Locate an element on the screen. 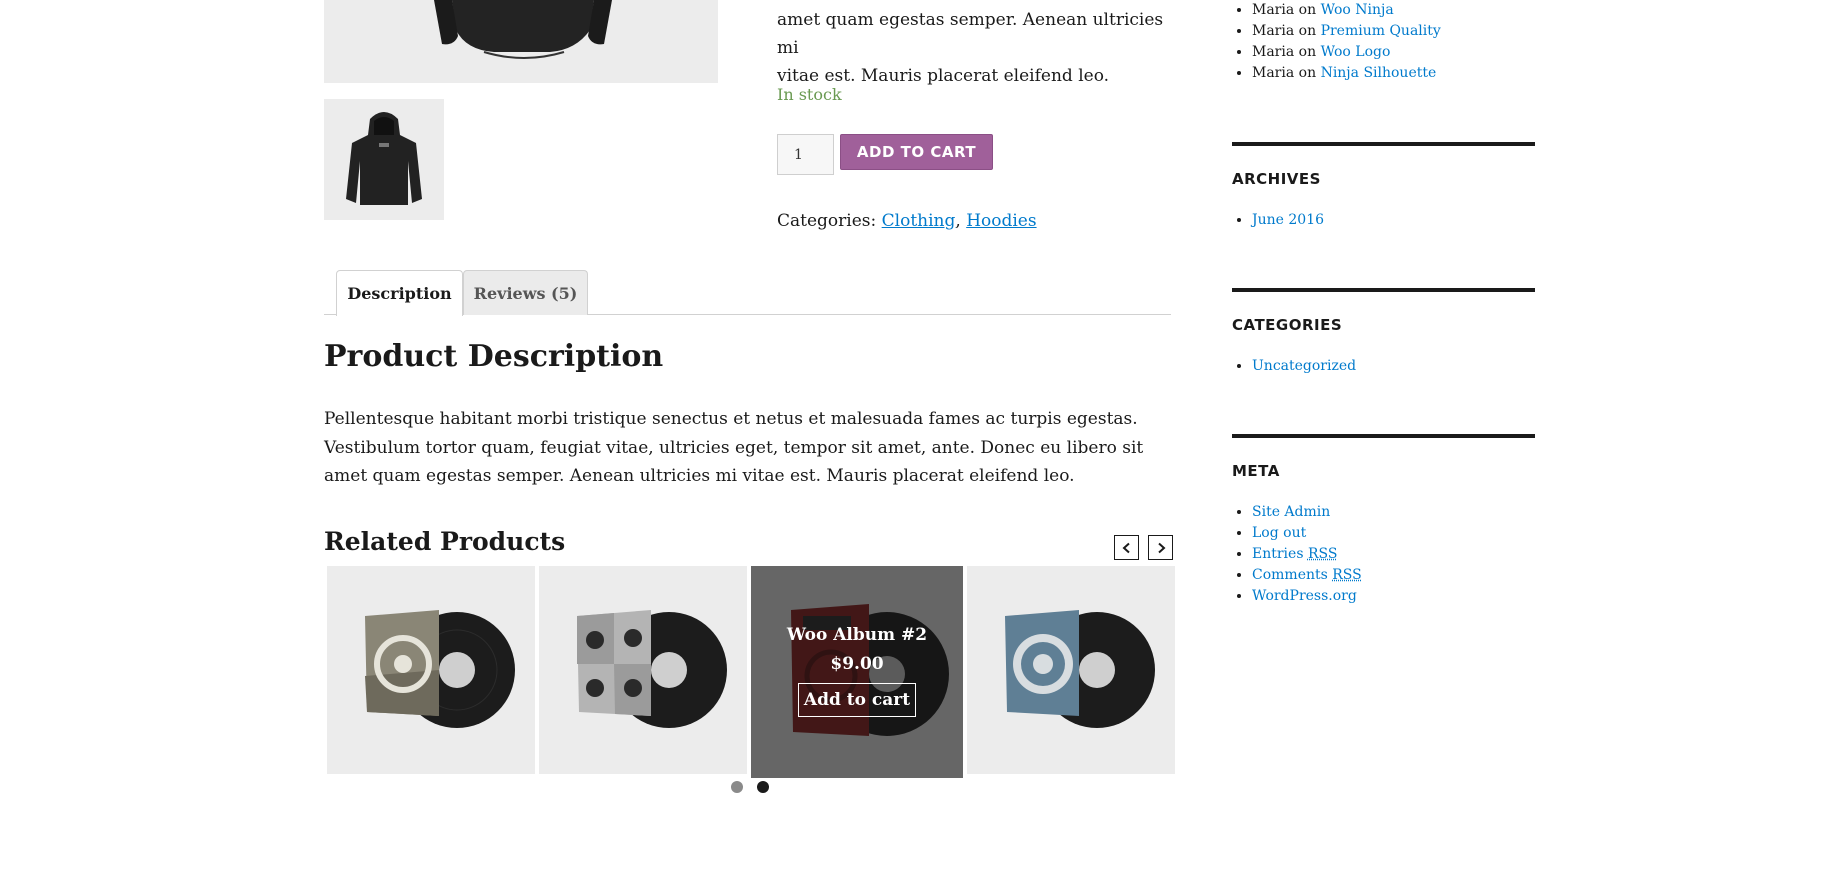 The image size is (1840, 895). chevron-left-icon is located at coordinates (1126, 547).